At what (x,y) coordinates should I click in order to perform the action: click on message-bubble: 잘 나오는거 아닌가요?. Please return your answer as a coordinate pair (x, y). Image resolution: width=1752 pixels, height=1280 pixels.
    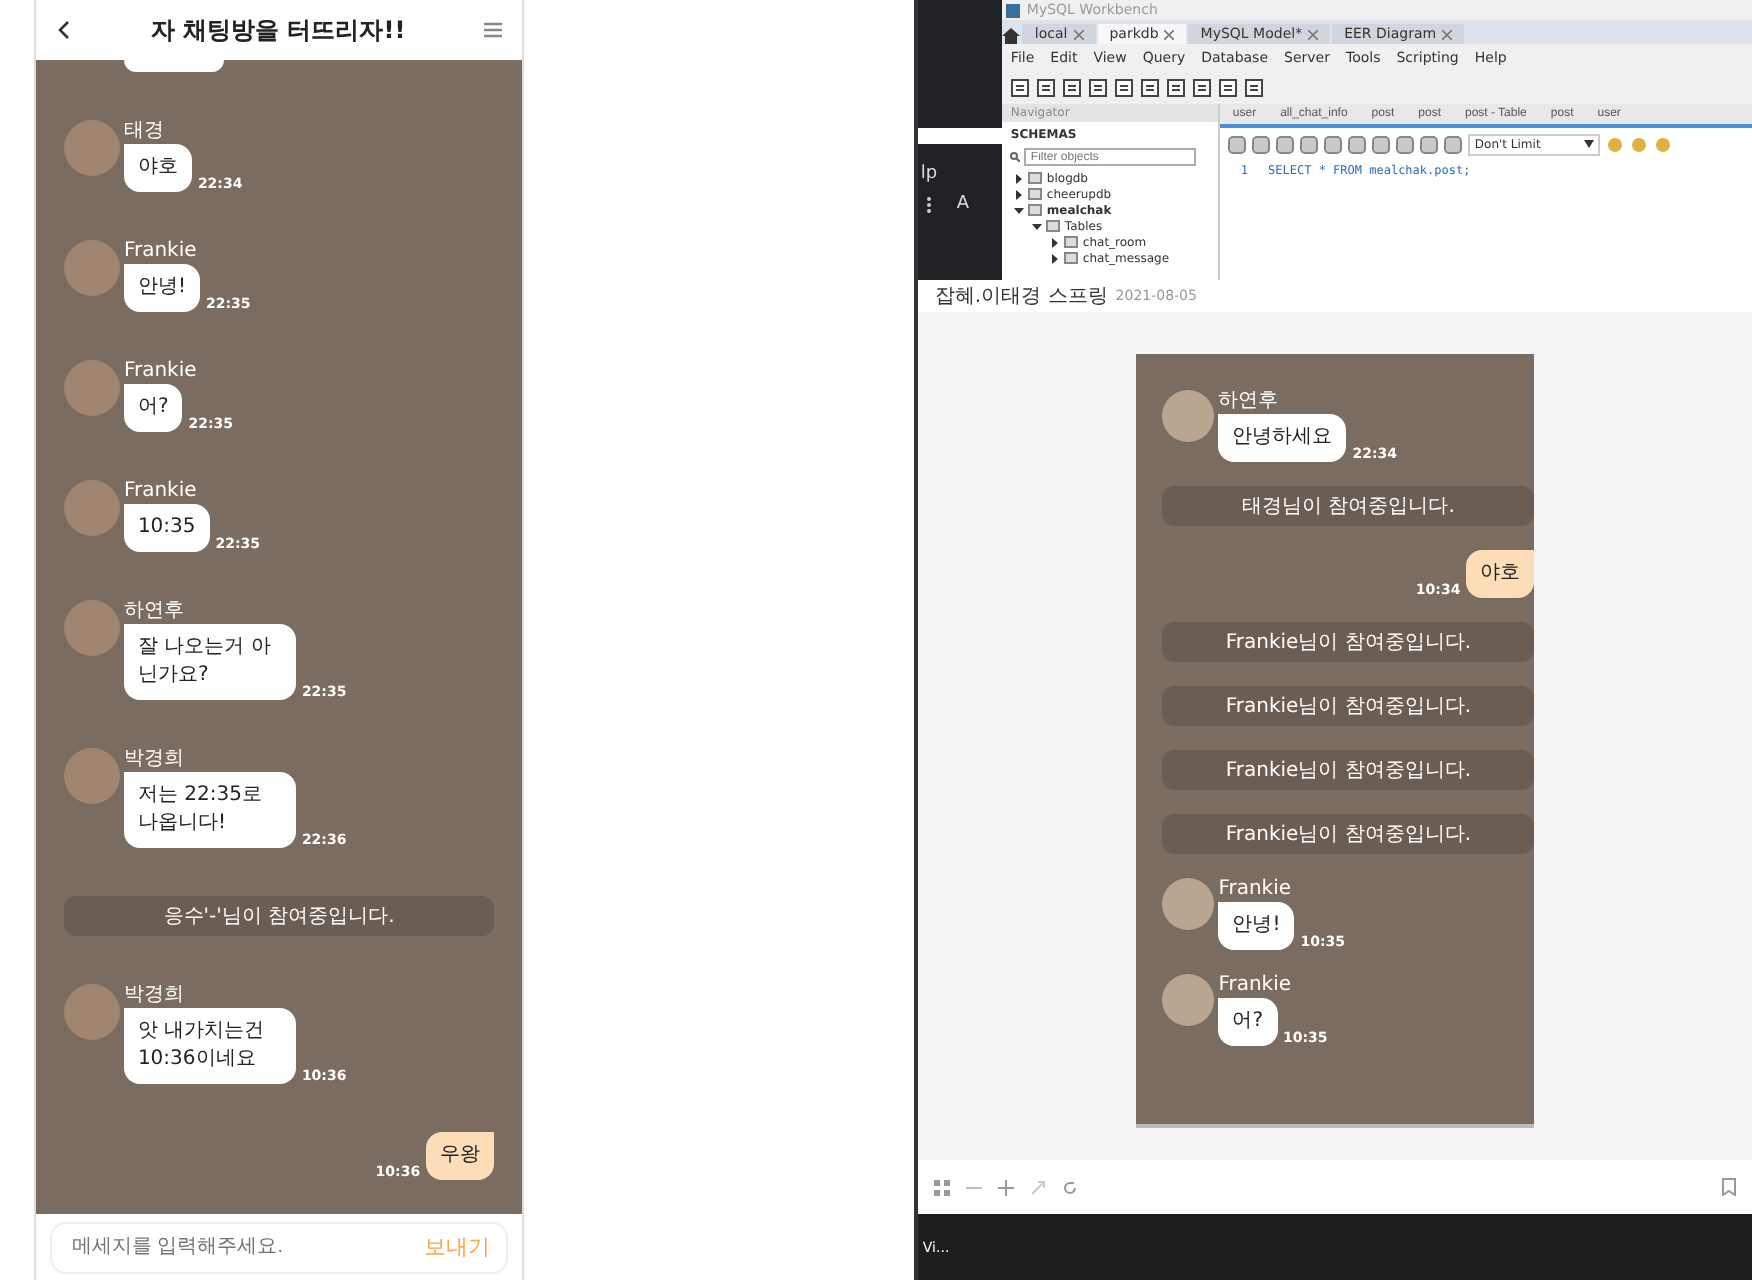
    Looking at the image, I should click on (209, 662).